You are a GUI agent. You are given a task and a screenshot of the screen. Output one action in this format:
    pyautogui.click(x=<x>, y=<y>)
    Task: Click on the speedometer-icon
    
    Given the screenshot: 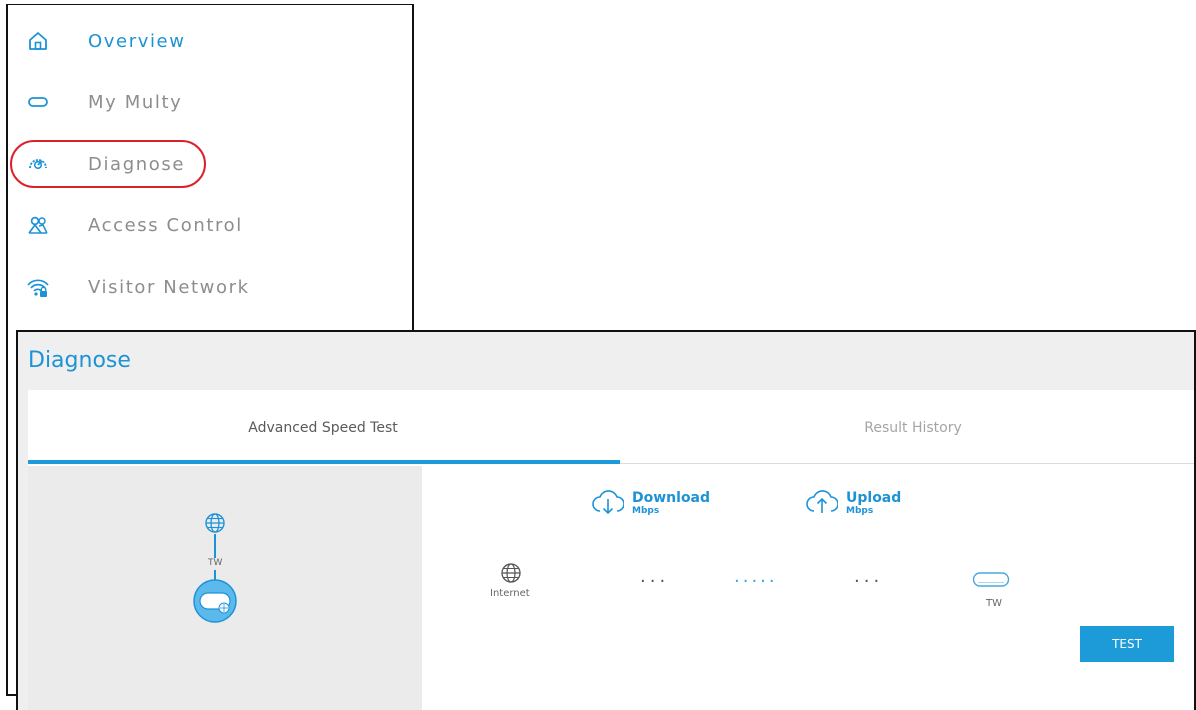 What is the action you would take?
    pyautogui.click(x=38, y=164)
    